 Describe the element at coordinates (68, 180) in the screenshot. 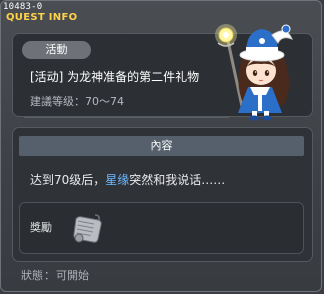

I see `content-text-before: 达到70级后，` at that location.